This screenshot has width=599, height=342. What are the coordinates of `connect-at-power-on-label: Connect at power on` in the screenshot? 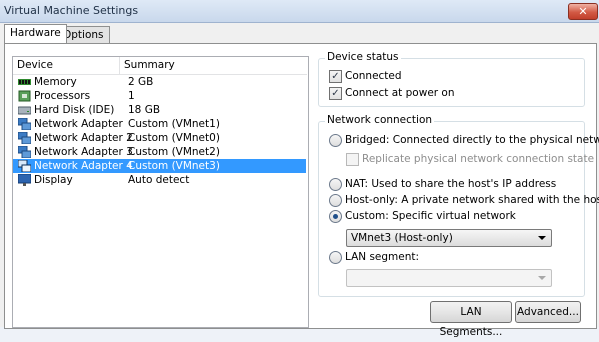 It's located at (400, 93).